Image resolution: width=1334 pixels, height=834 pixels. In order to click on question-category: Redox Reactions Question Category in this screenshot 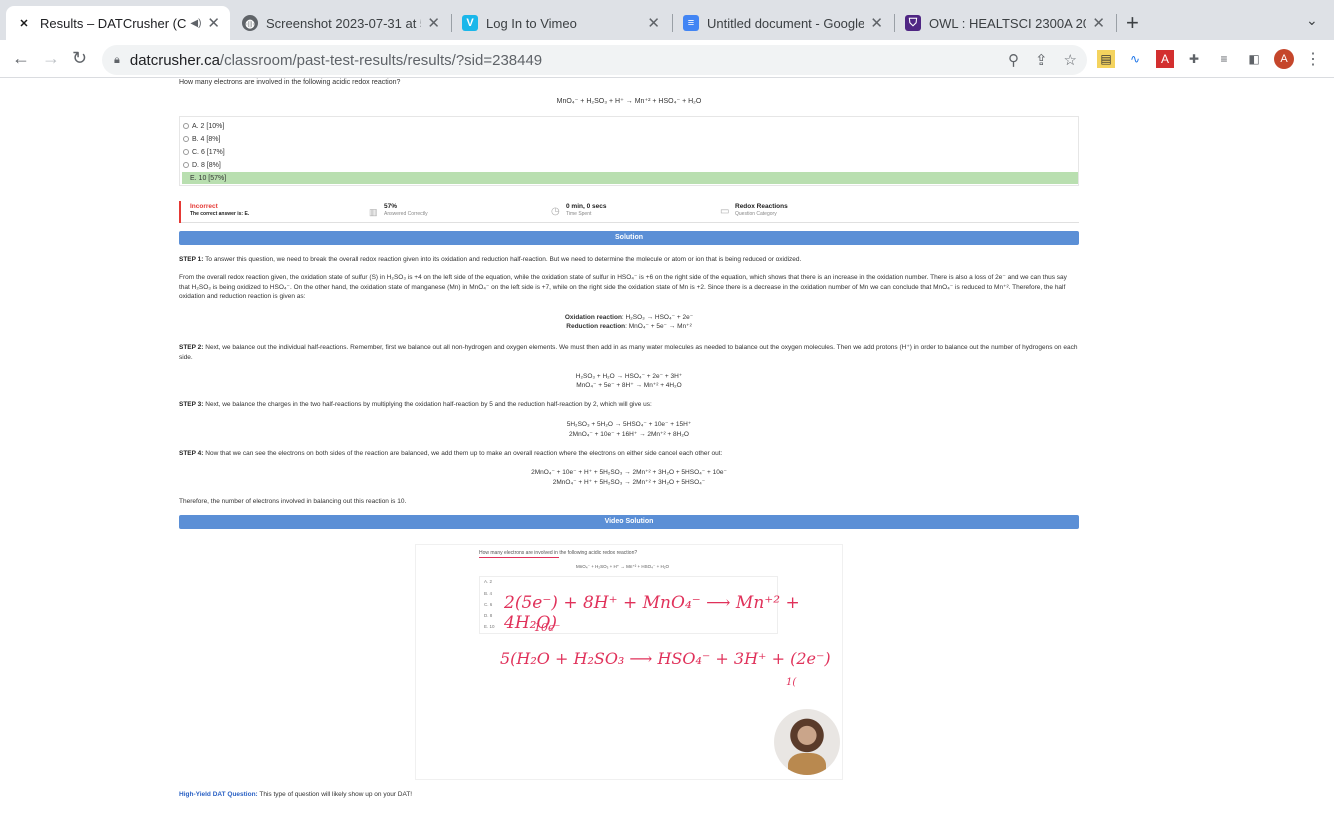, I will do `click(761, 210)`.